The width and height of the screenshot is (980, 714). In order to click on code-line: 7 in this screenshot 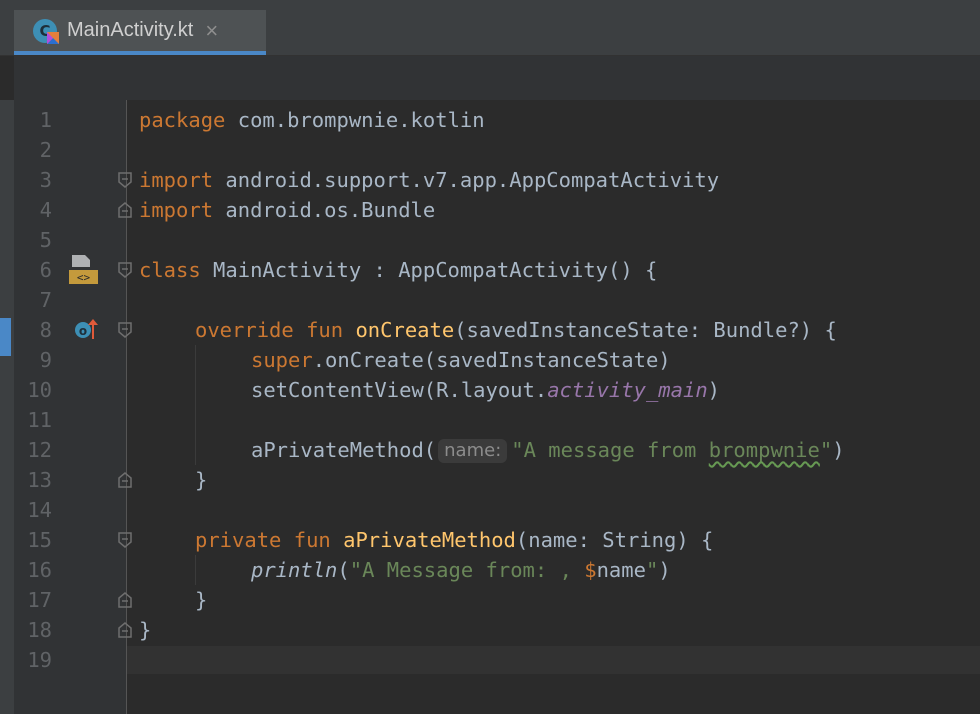, I will do `click(490, 300)`.